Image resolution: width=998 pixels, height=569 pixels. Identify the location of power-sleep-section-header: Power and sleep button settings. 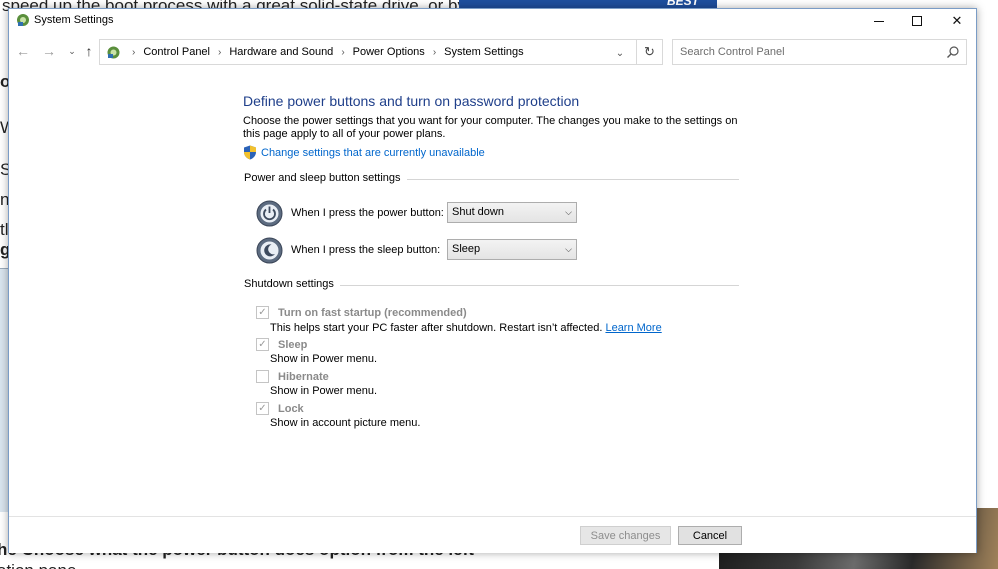
(491, 178).